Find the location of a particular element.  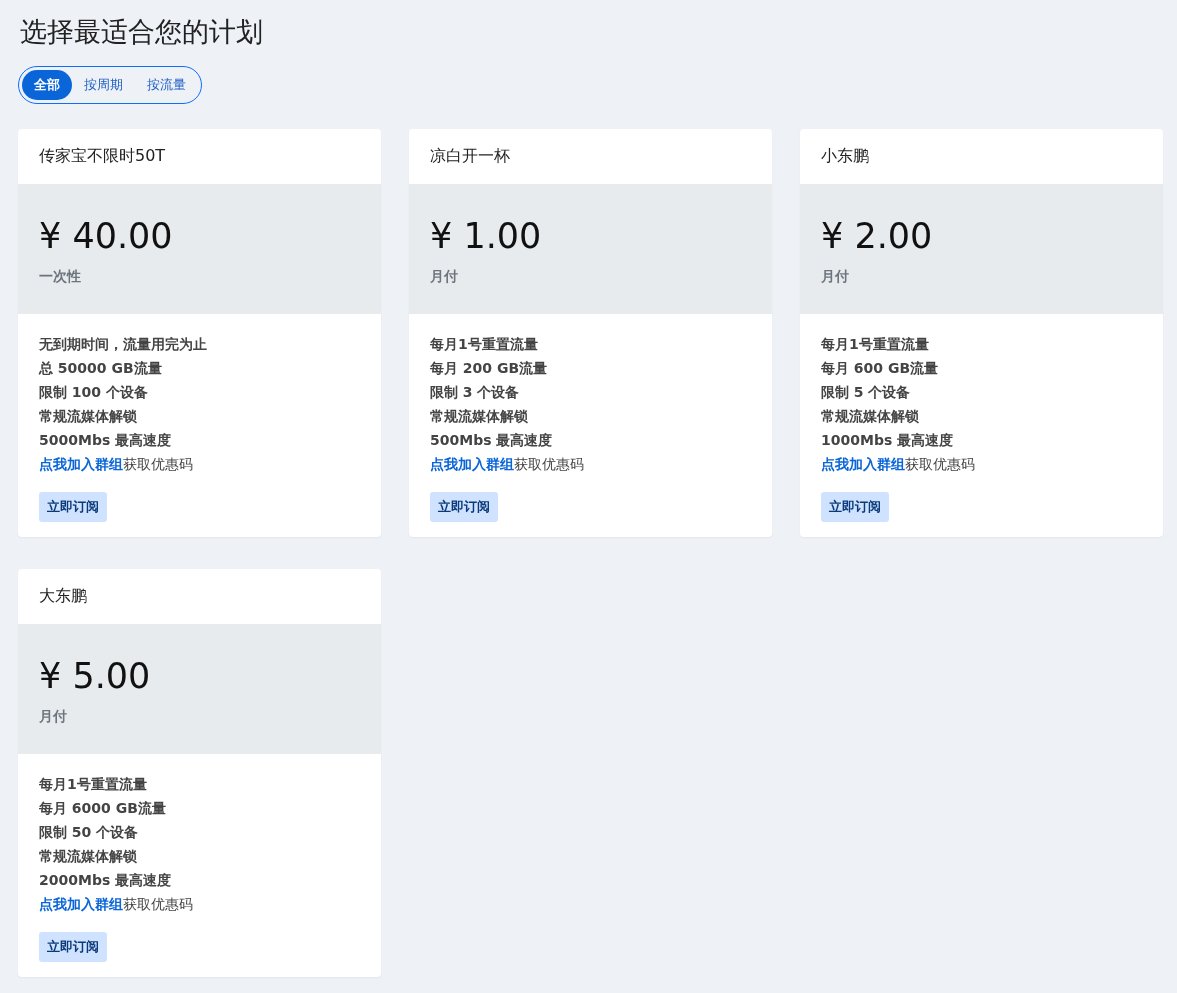

plan-feature: 总 50000 GB流量 is located at coordinates (101, 368).